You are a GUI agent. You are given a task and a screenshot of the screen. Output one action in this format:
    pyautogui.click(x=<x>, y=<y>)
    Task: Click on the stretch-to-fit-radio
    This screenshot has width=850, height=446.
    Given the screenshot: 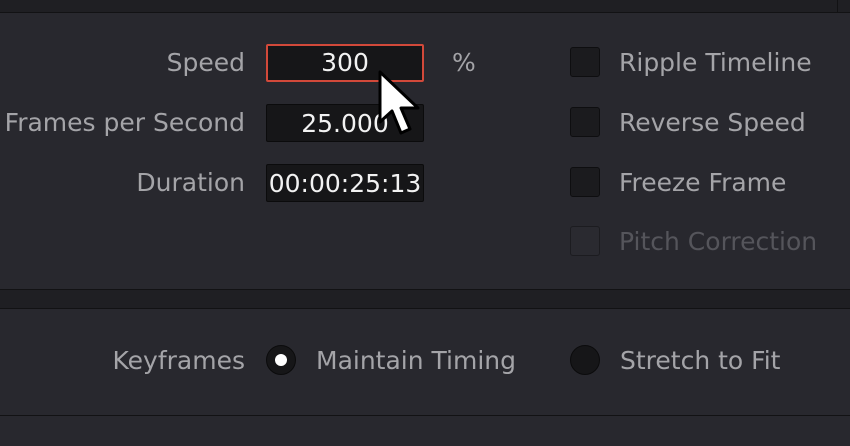 What is the action you would take?
    pyautogui.click(x=585, y=360)
    